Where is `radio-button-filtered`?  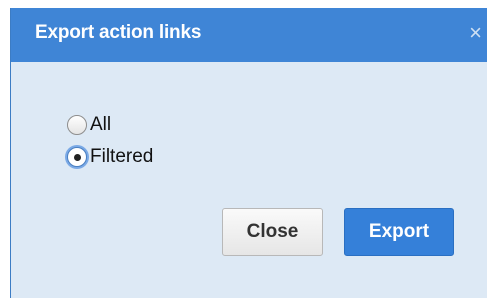
radio-button-filtered is located at coordinates (77, 157).